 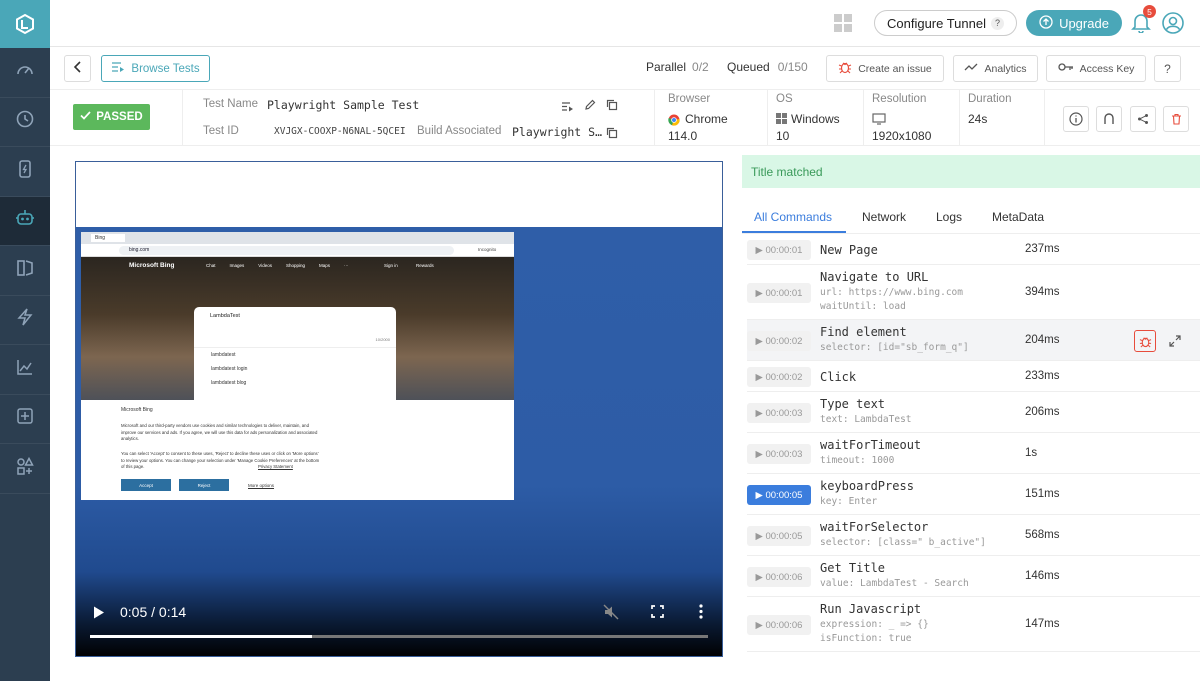 What do you see at coordinates (1176, 119) in the screenshot?
I see `trash-icon` at bounding box center [1176, 119].